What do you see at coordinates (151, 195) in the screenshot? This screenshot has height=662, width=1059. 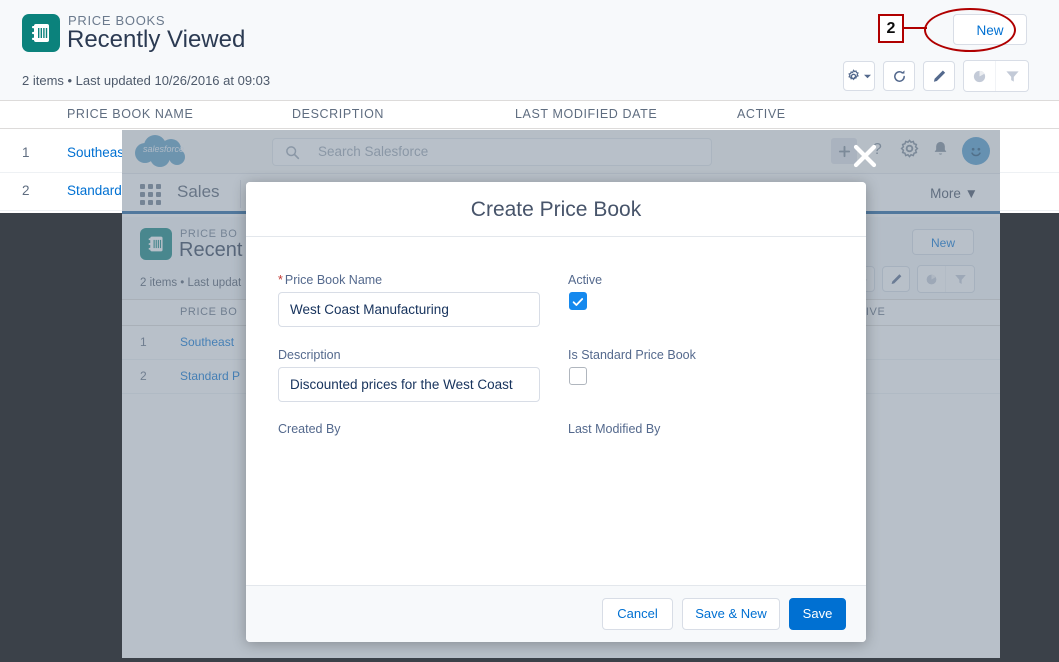 I see `app-launcher-icon` at bounding box center [151, 195].